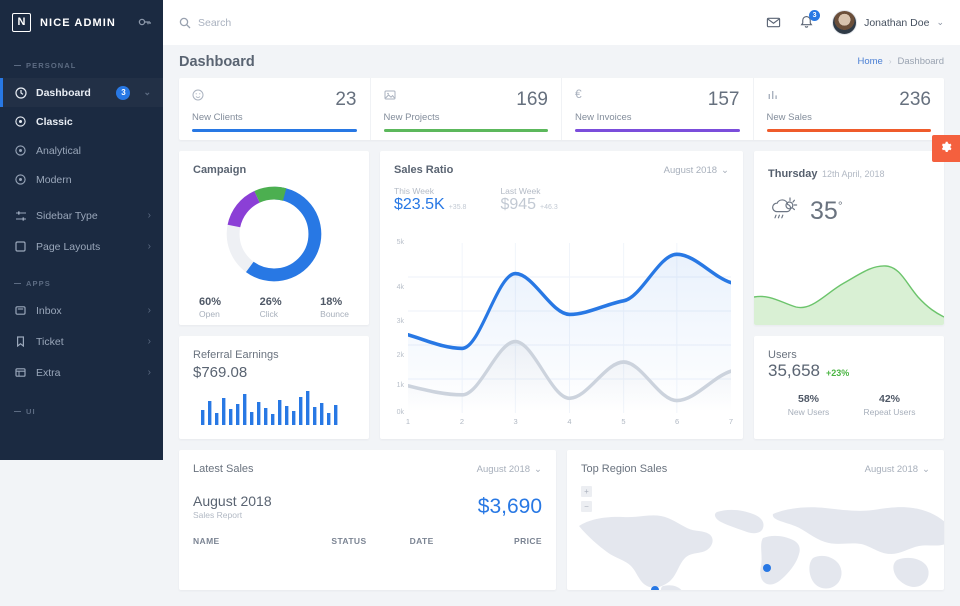  What do you see at coordinates (268, 314) in the screenshot?
I see `campaign-legend-label: Click` at bounding box center [268, 314].